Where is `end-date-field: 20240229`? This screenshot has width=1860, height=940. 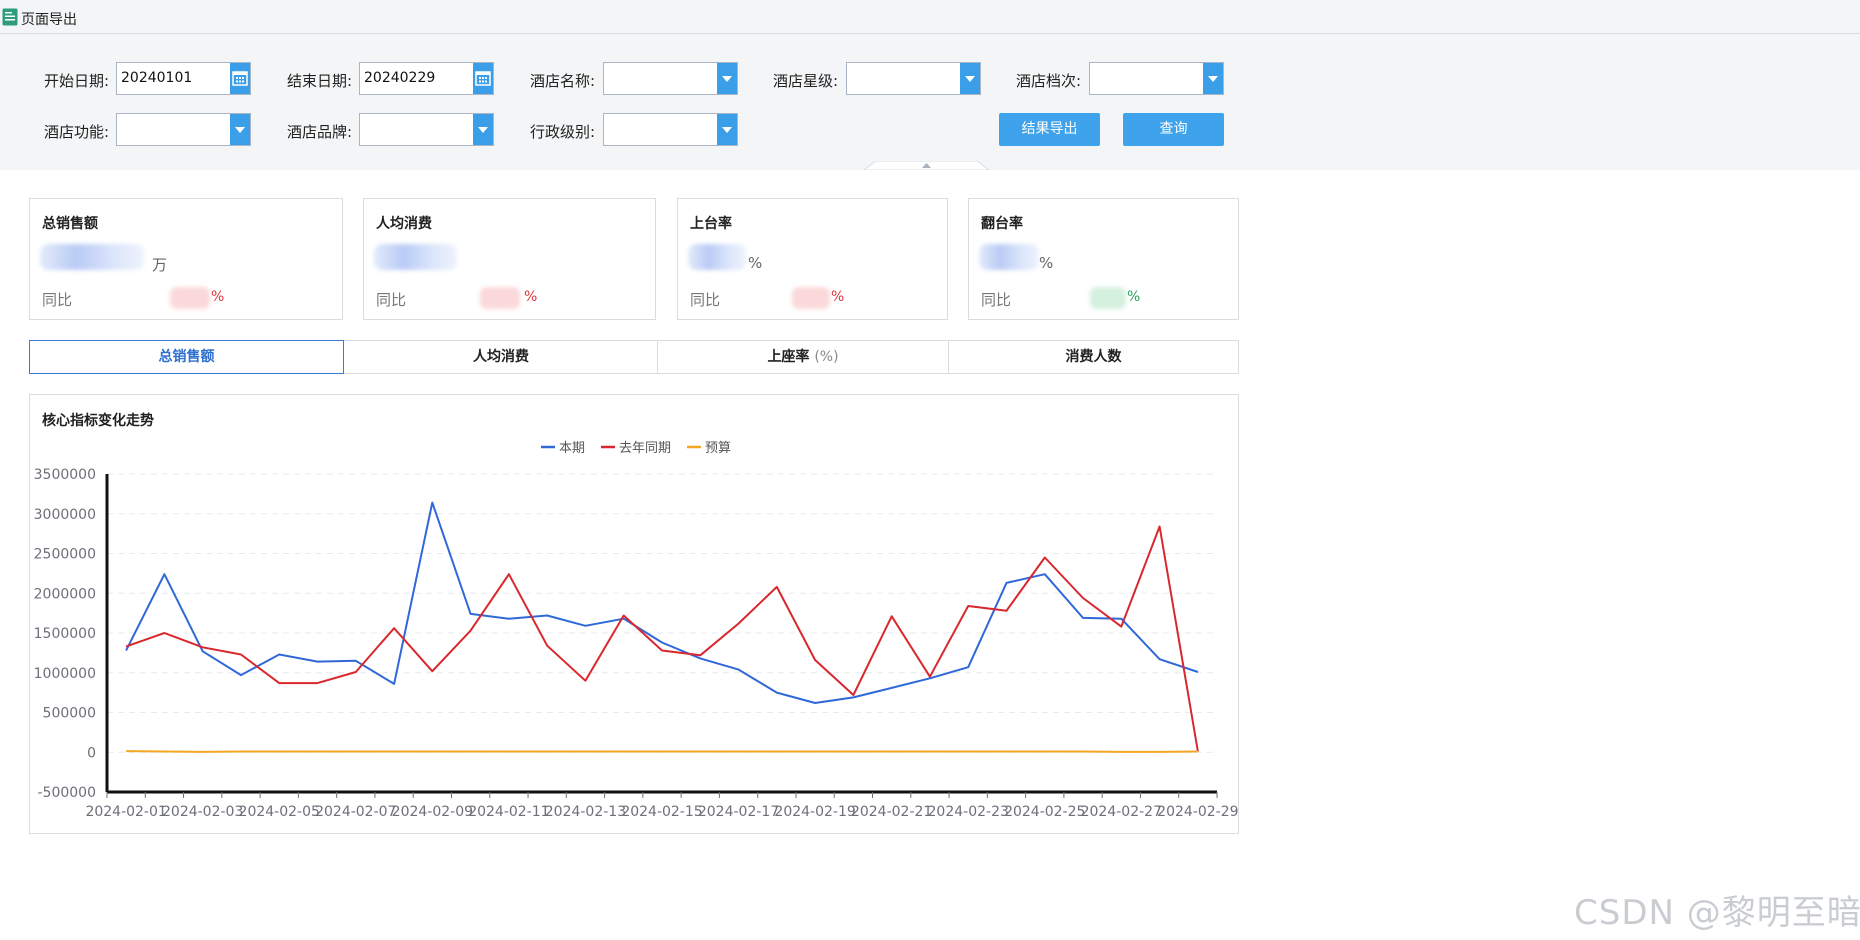
end-date-field: 20240229 is located at coordinates (426, 78).